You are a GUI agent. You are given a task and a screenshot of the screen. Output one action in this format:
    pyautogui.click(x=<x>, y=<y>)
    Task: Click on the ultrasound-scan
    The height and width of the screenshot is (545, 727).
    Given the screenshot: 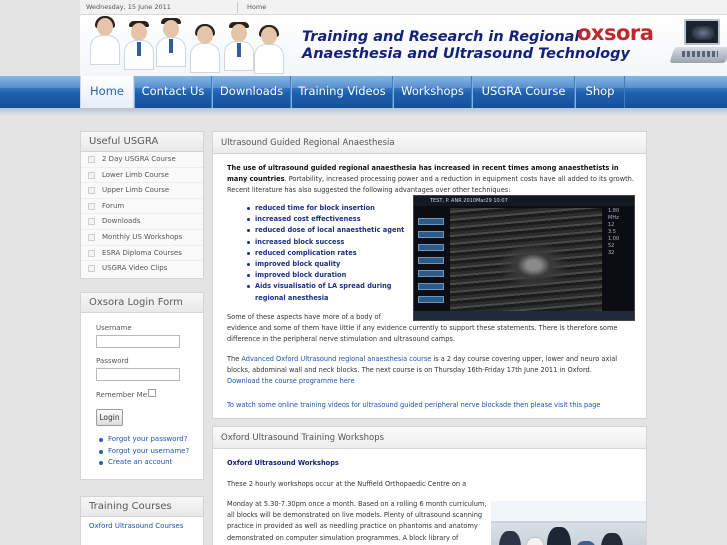 What is the action you would take?
    pyautogui.click(x=526, y=260)
    